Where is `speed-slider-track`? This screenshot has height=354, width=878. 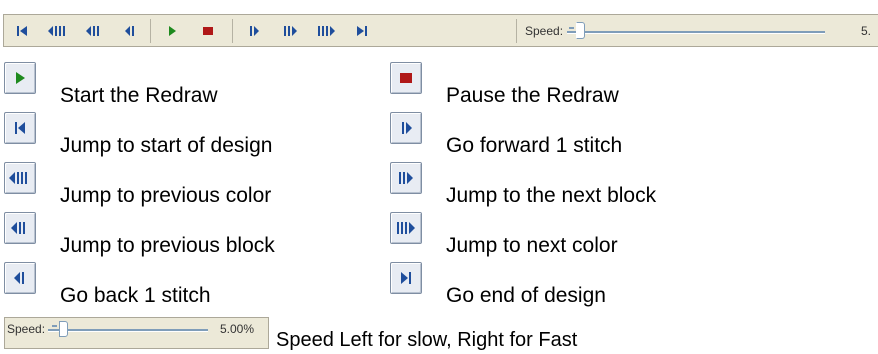
speed-slider-track is located at coordinates (128, 330).